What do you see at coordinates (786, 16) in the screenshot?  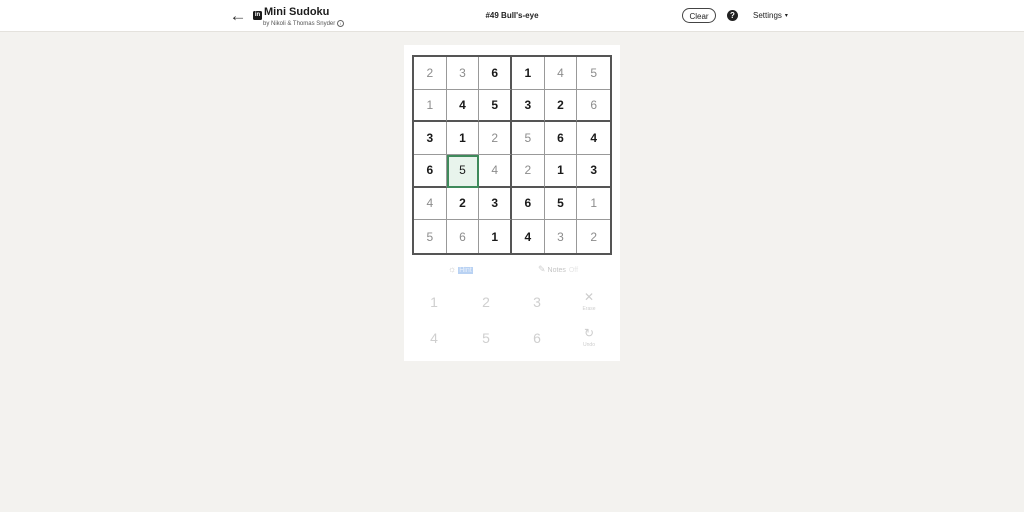 I see `chevron-down-icon: ▾` at bounding box center [786, 16].